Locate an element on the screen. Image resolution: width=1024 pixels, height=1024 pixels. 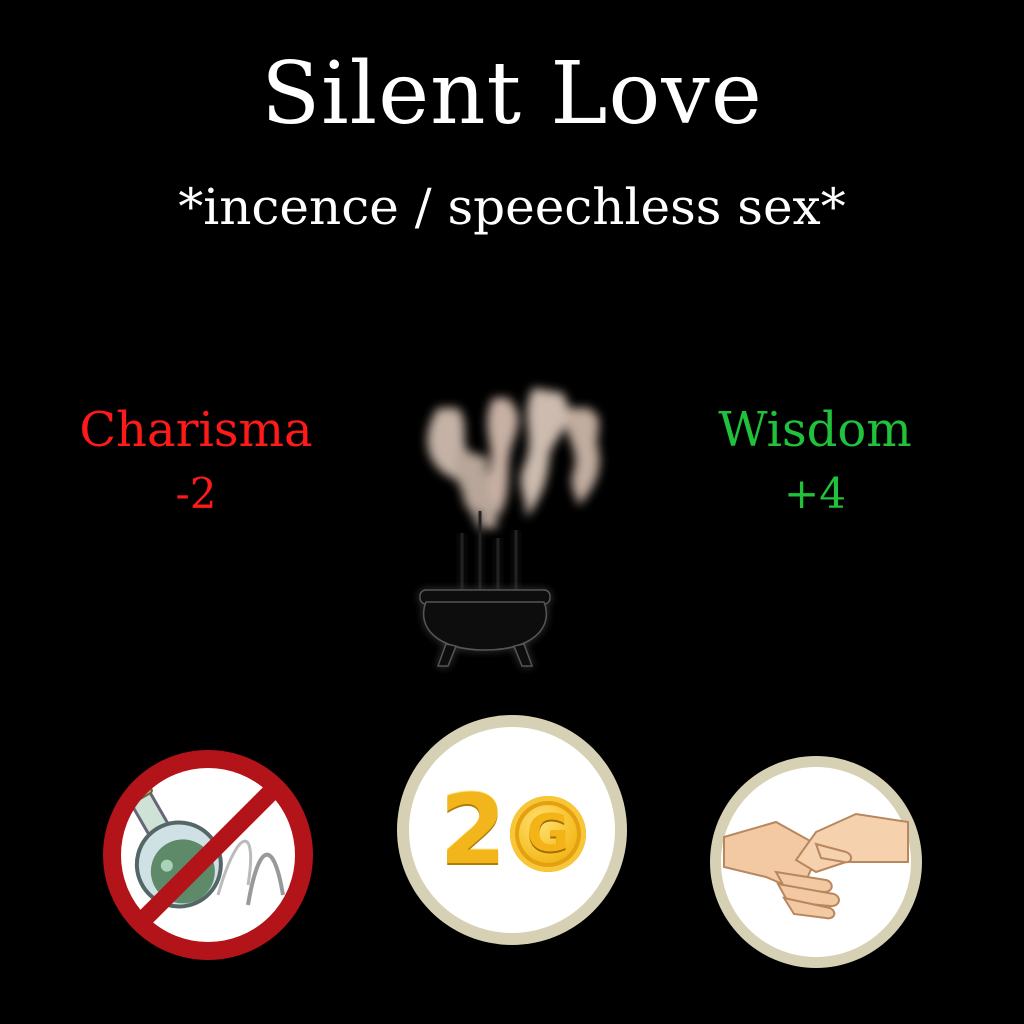
cost-value: 2 is located at coordinates (473, 830).